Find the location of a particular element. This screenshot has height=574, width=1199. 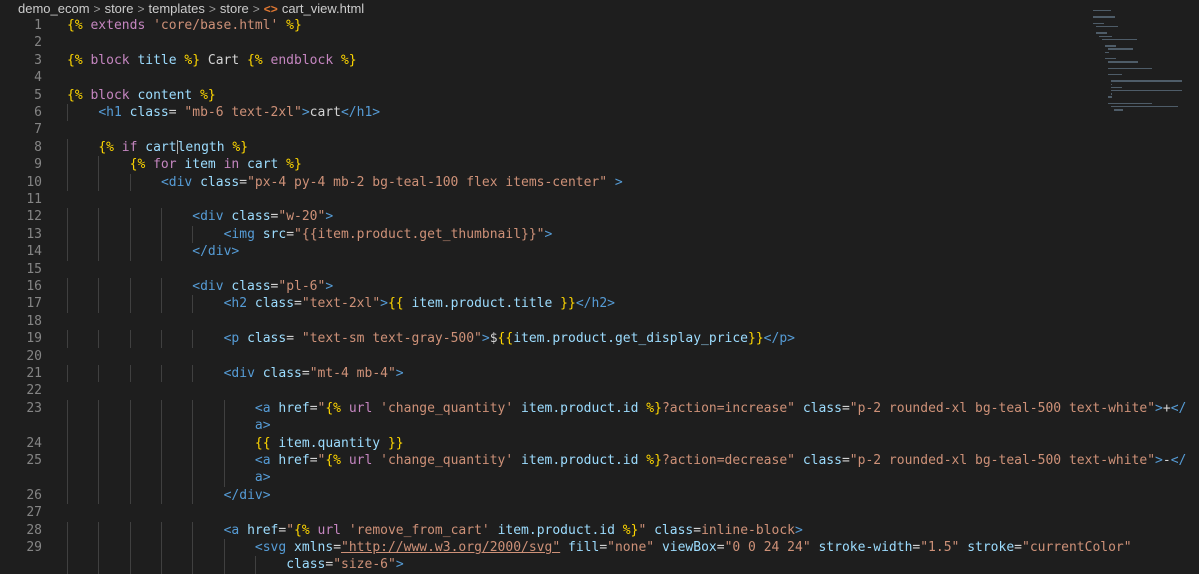

code-line: 27 is located at coordinates (545, 512).